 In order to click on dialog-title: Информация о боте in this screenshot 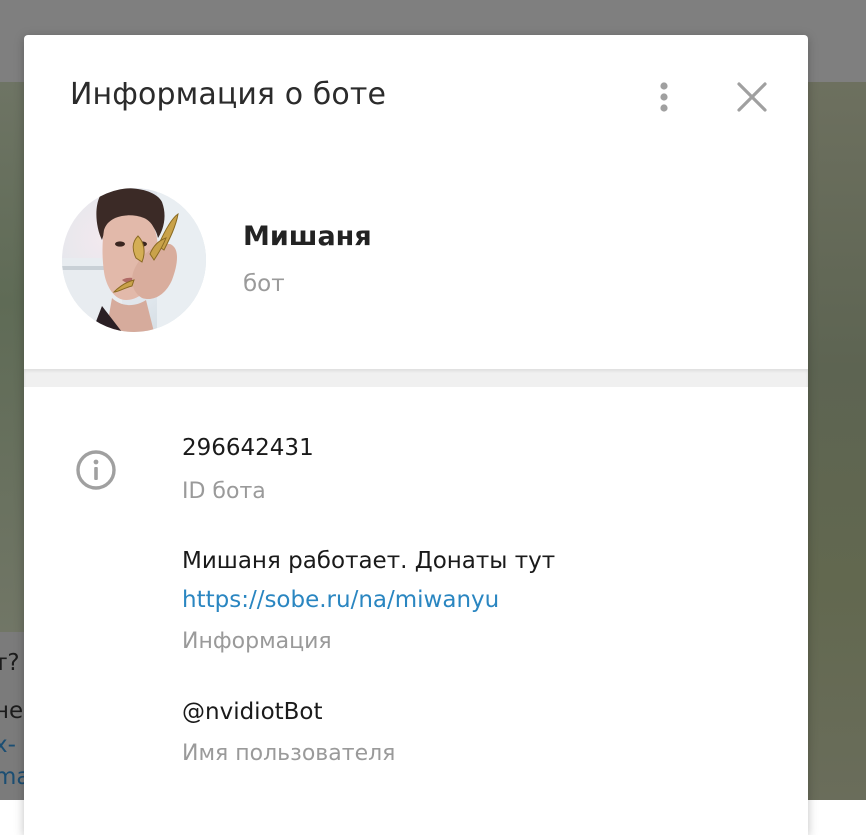, I will do `click(228, 94)`.